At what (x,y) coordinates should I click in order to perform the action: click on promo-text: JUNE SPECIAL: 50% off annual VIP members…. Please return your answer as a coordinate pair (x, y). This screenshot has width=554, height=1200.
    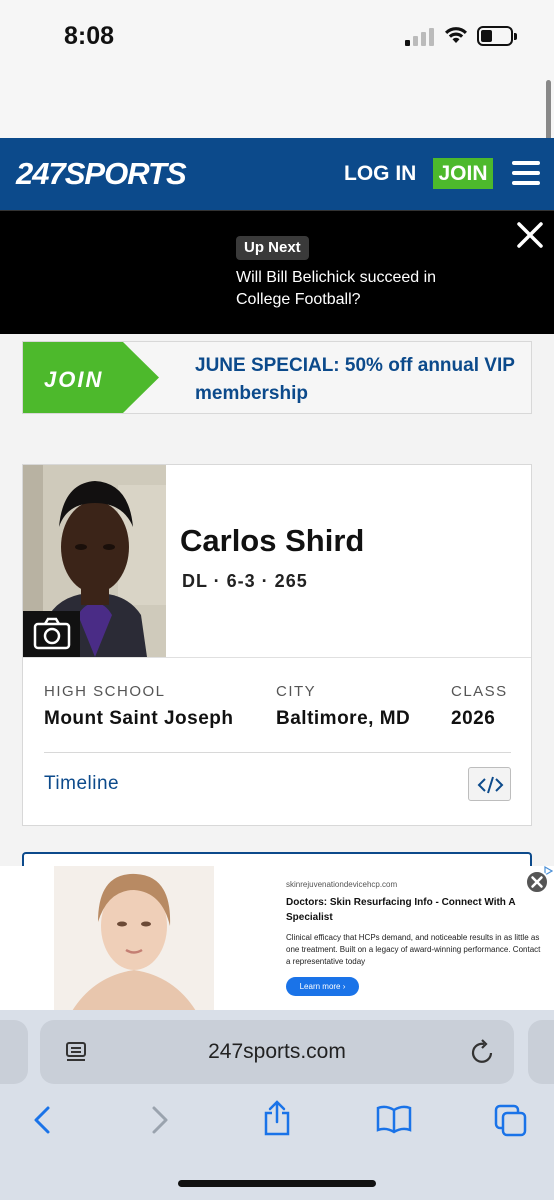
    Looking at the image, I should click on (355, 380).